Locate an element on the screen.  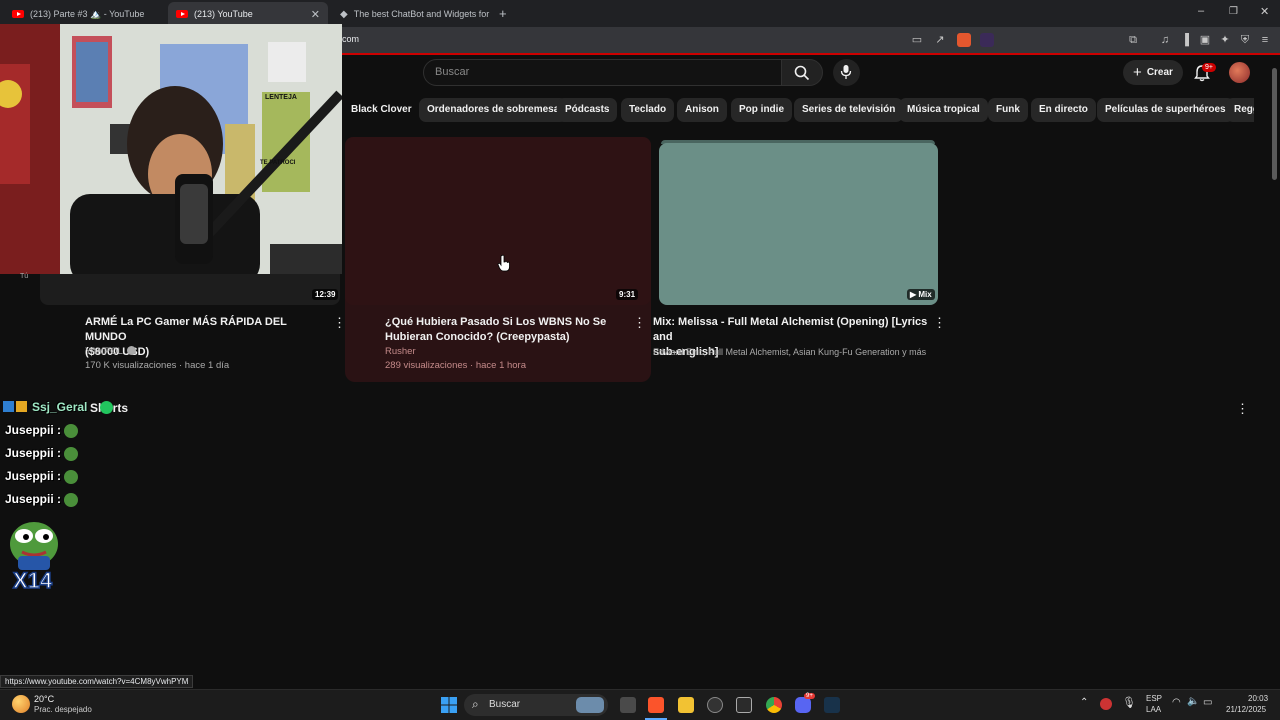
chip-peliculas-superheroes: Películas de superhéroes is located at coordinates (1165, 110).